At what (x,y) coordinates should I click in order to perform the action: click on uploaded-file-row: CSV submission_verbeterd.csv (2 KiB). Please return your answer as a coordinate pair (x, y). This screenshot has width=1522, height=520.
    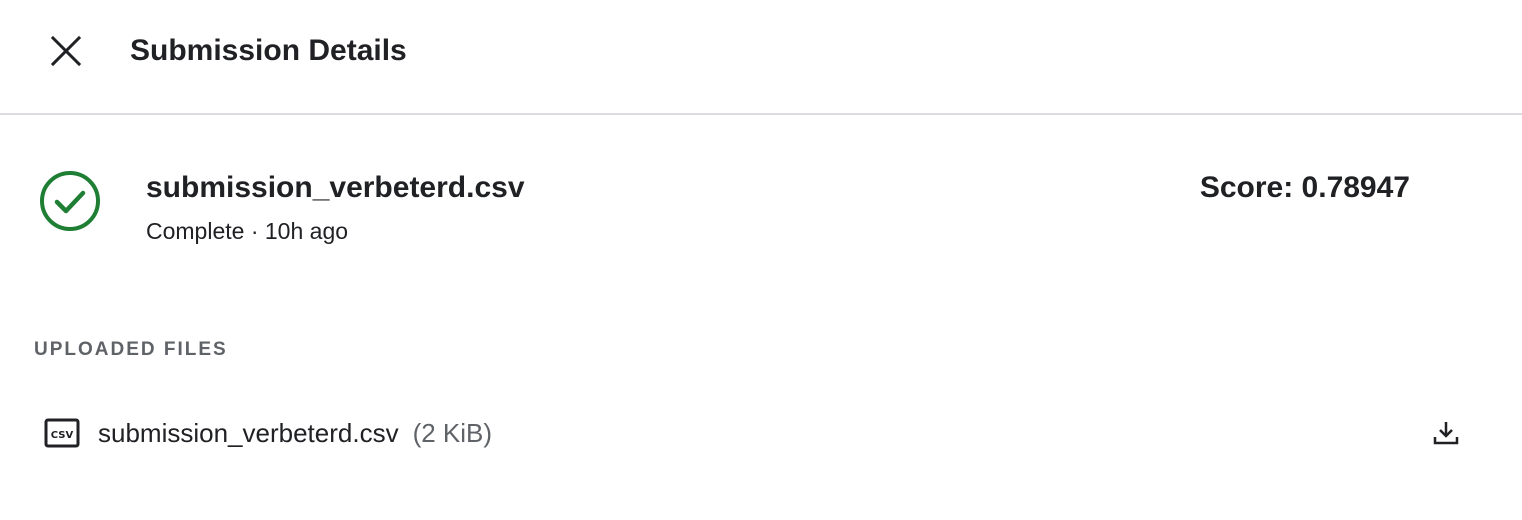
    Looking at the image, I should click on (761, 433).